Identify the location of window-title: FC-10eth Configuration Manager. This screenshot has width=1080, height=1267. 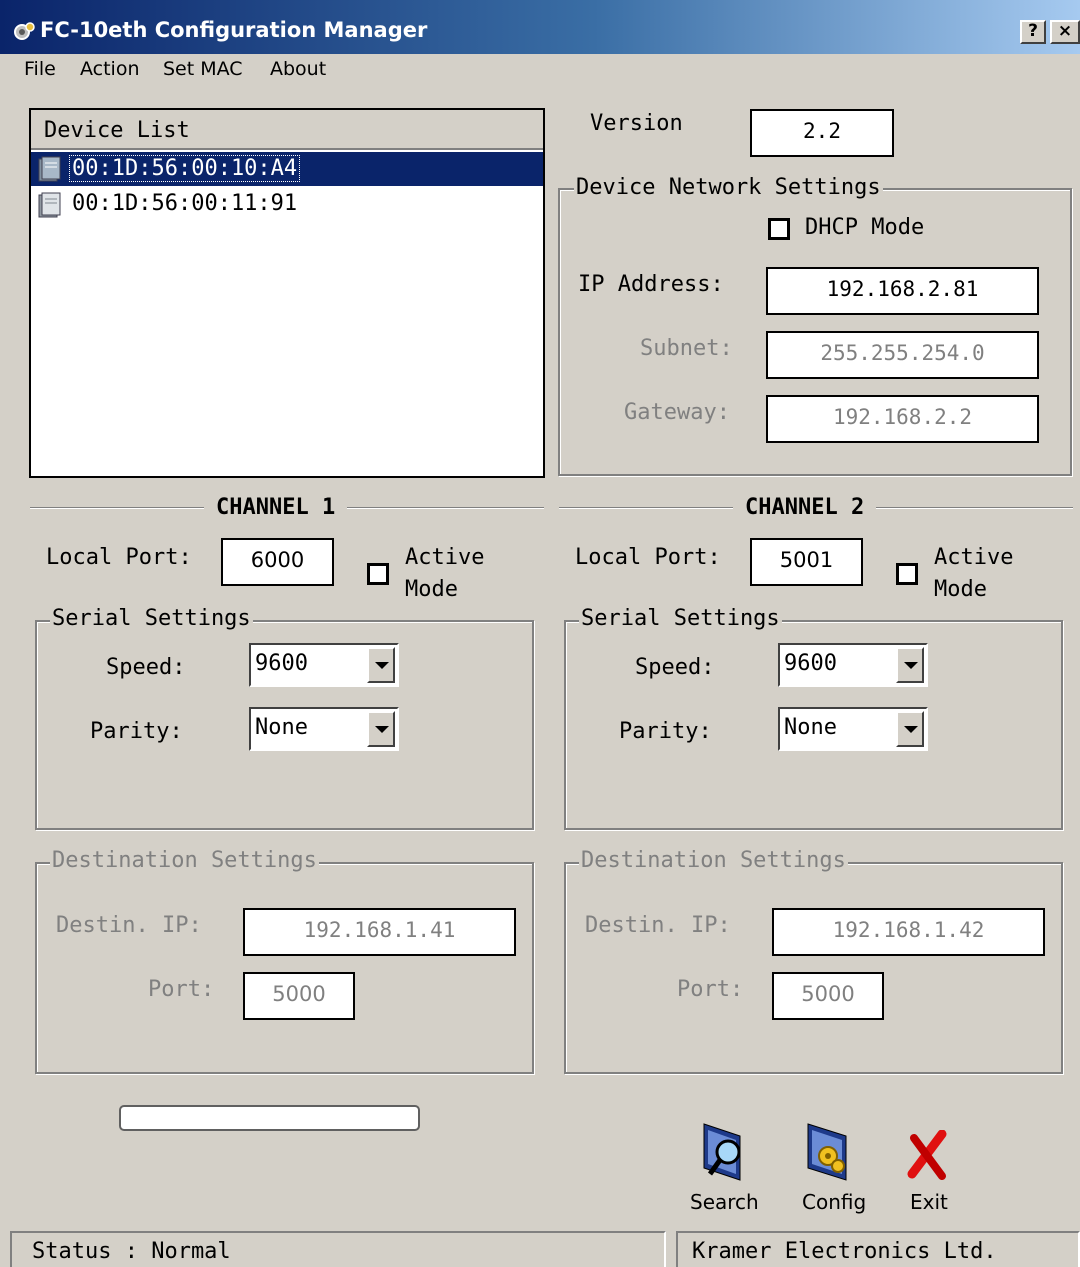
(234, 30).